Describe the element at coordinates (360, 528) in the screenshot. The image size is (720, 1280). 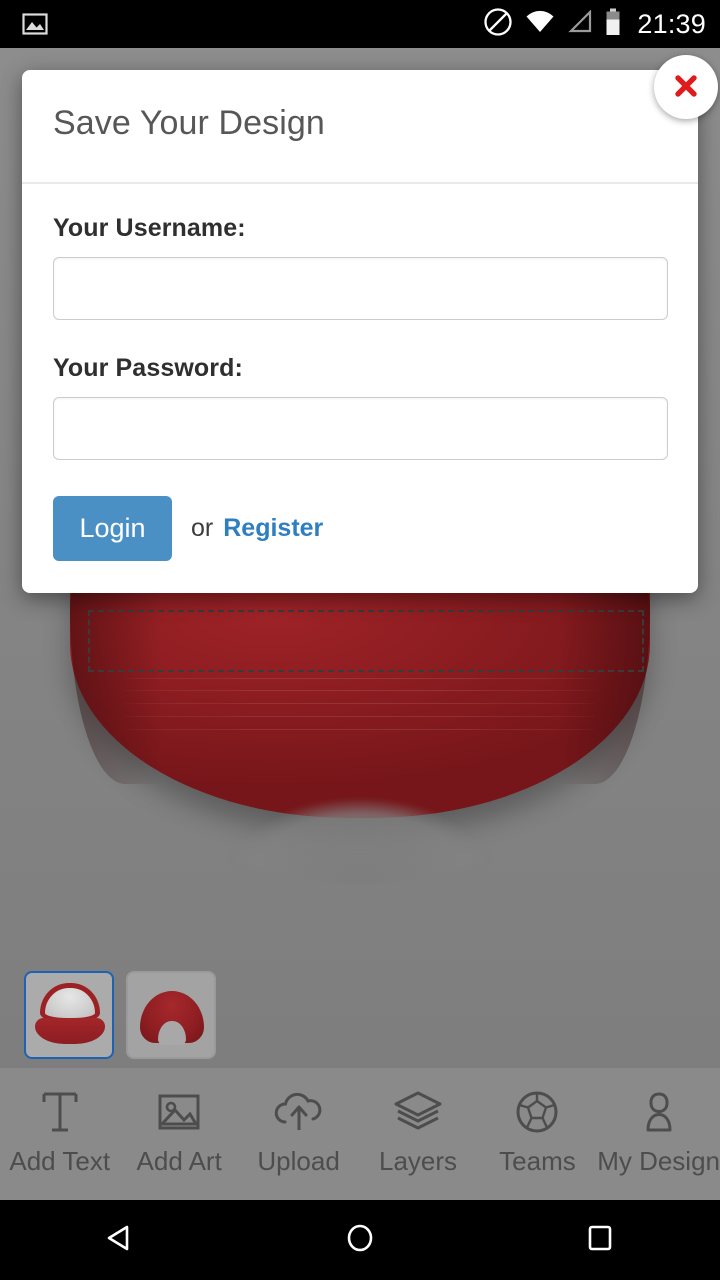
I see `modal-actions: Login or Register` at that location.